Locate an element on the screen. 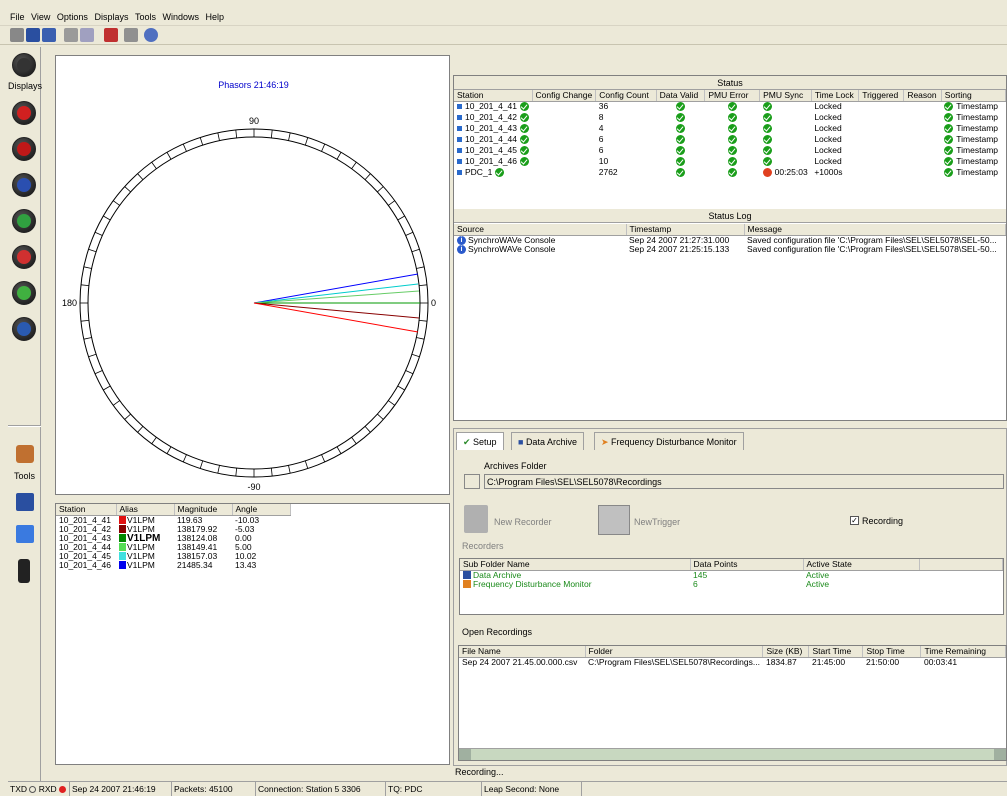 Image resolution: width=1007 pixels, height=796 pixels. col-magnitude: Magnitude is located at coordinates (203, 510).